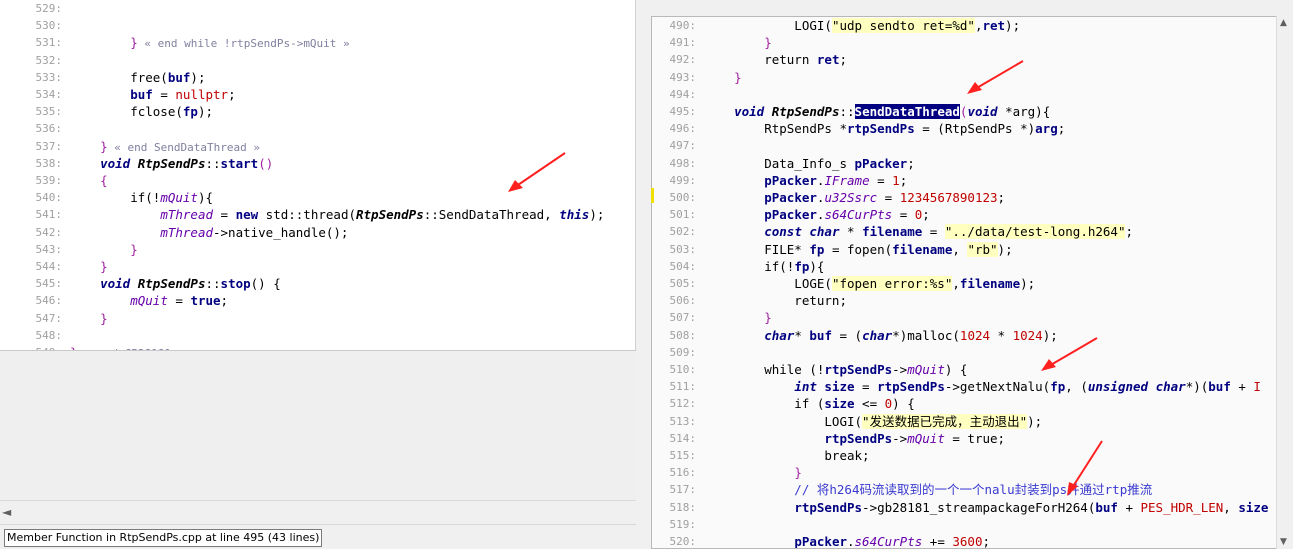 The height and width of the screenshot is (549, 1293). What do you see at coordinates (491, 215) in the screenshot?
I see `code-token: ::SendDataThread,` at bounding box center [491, 215].